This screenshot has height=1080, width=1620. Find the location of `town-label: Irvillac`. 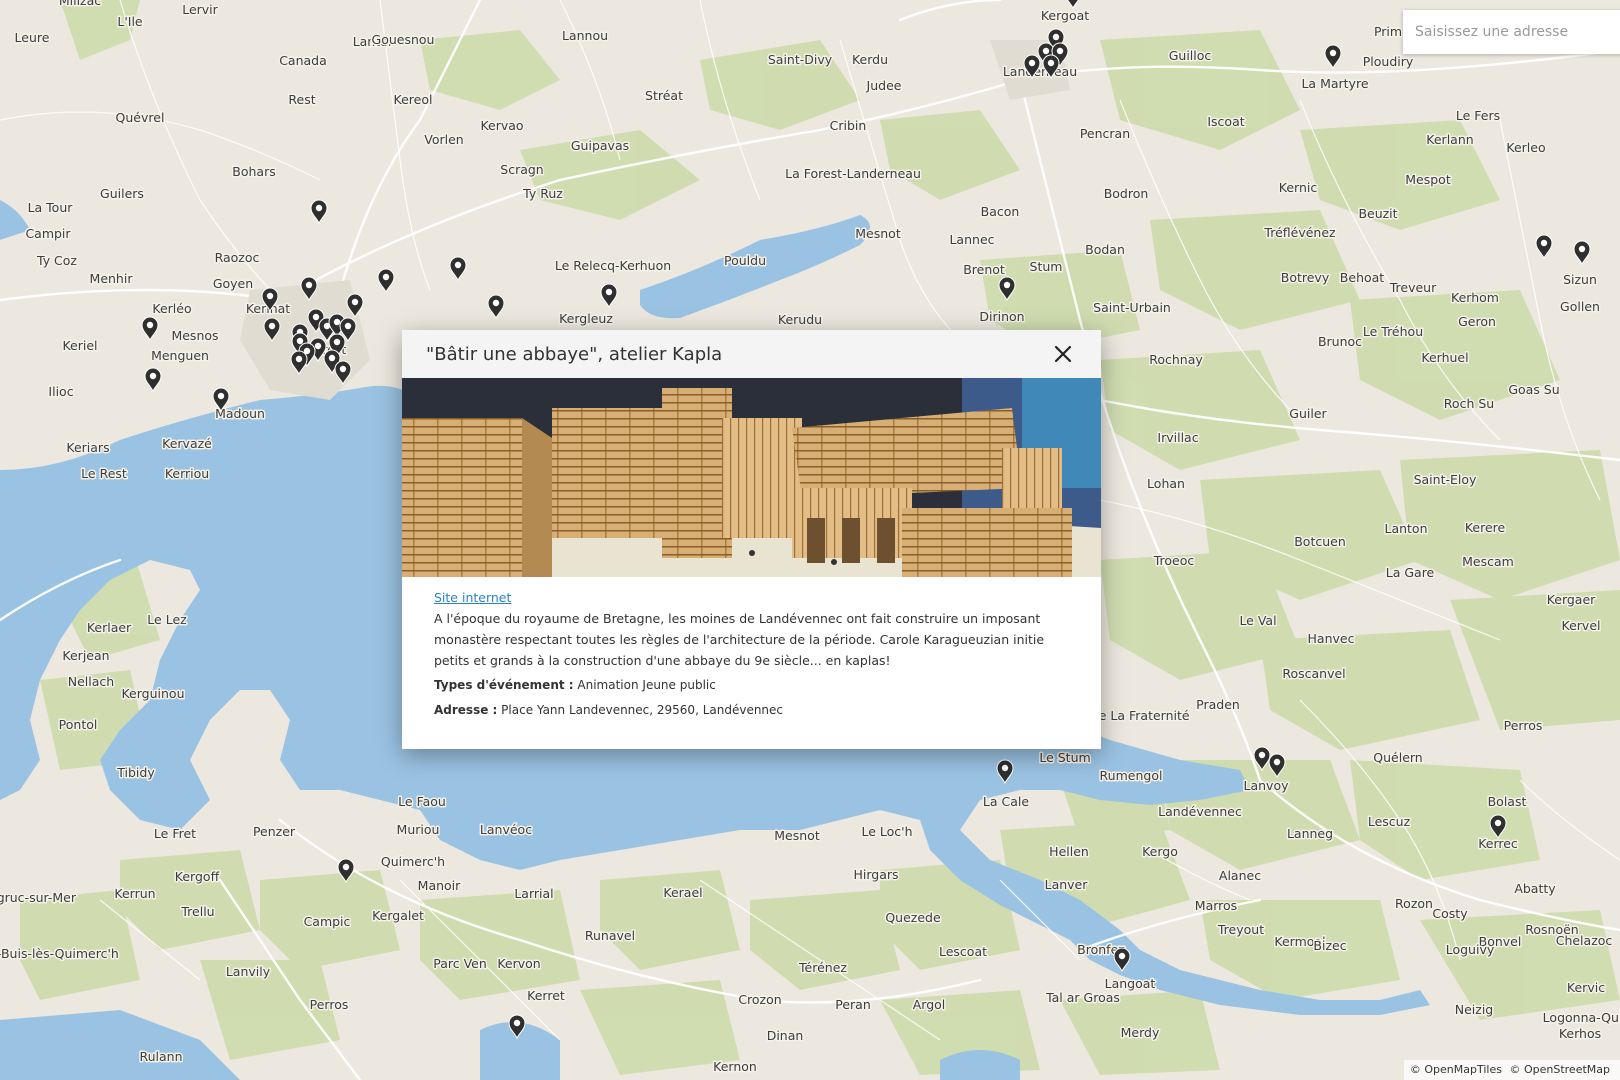

town-label: Irvillac is located at coordinates (1177, 437).